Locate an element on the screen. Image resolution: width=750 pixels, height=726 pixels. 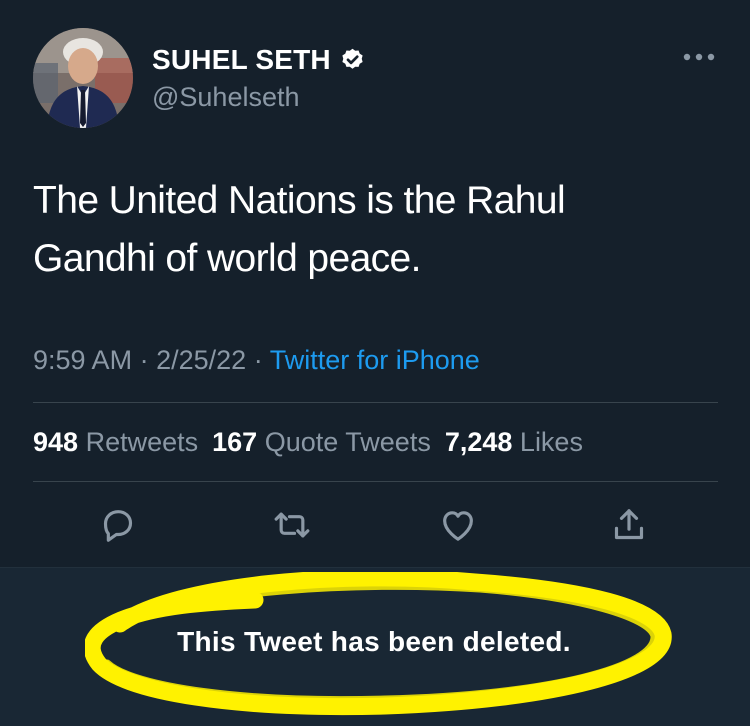
deleted-notice-label: This Tweet has been deleted. is located at coordinates (374, 641).